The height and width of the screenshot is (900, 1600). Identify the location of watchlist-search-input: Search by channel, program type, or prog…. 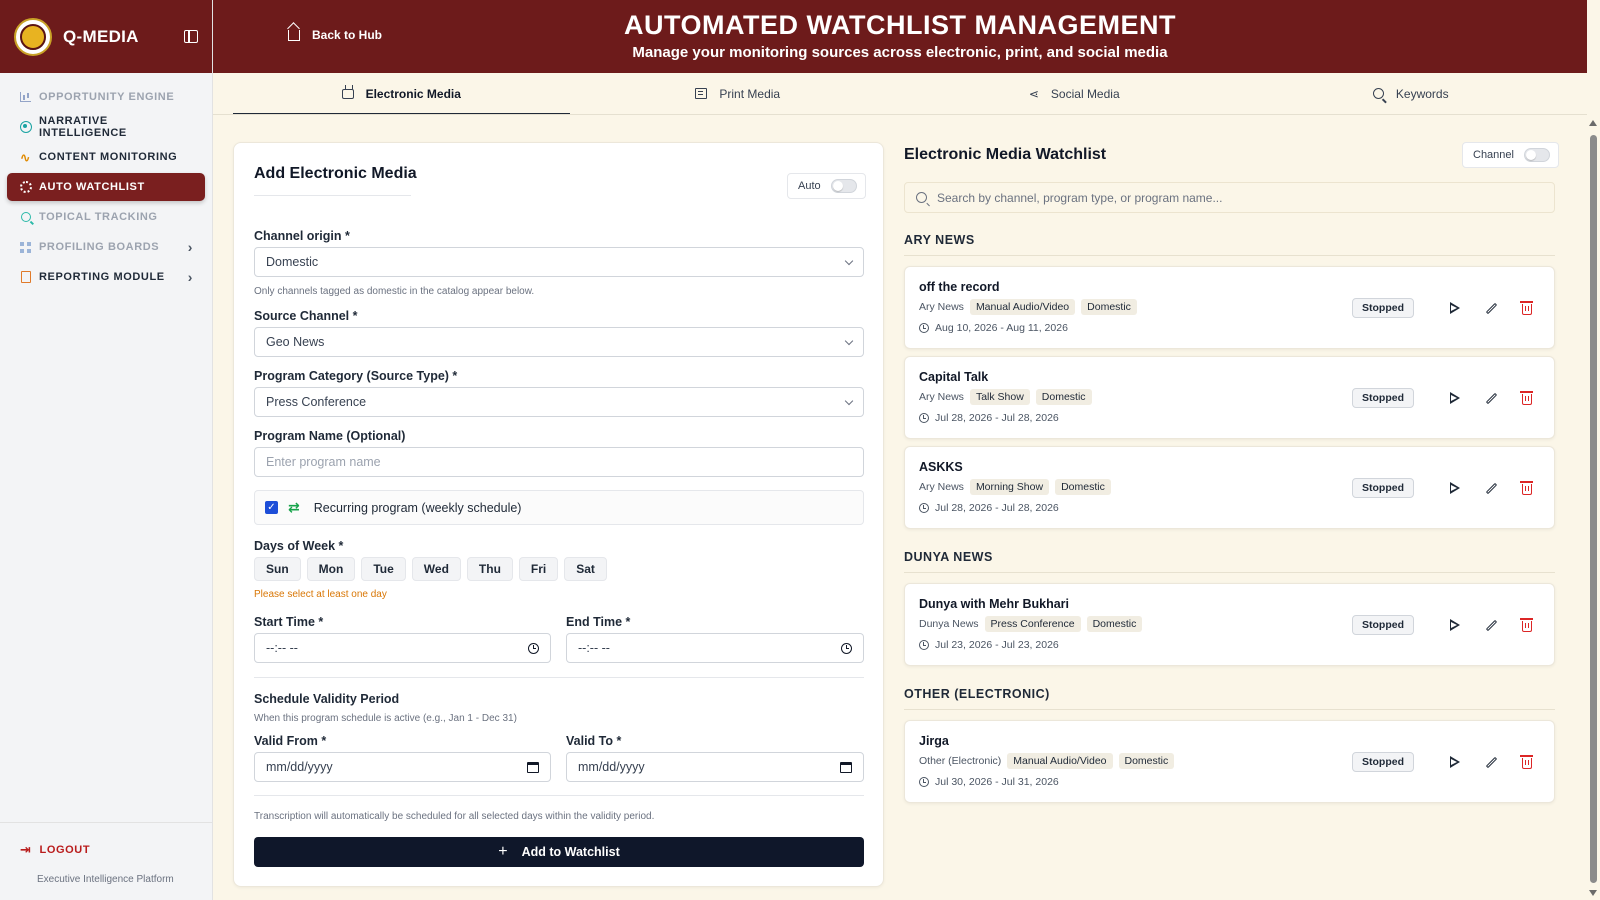
(1229, 197).